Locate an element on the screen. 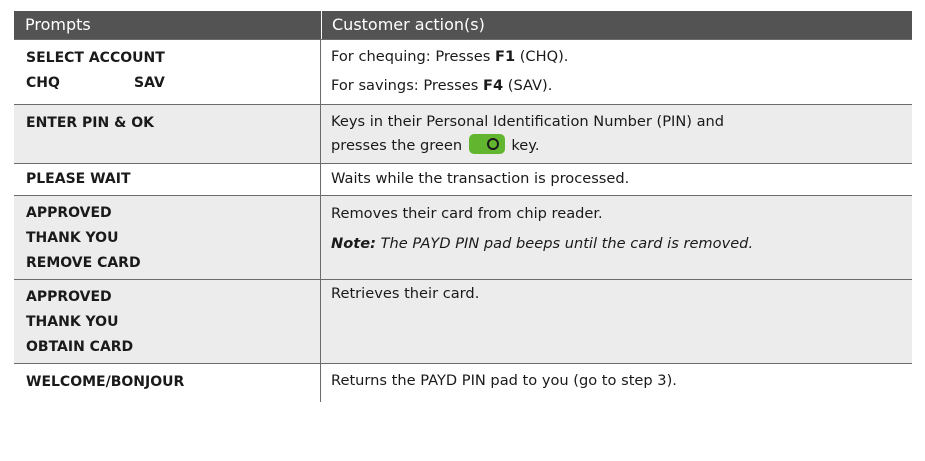 The height and width of the screenshot is (461, 925). key-f1: F1 is located at coordinates (505, 56).